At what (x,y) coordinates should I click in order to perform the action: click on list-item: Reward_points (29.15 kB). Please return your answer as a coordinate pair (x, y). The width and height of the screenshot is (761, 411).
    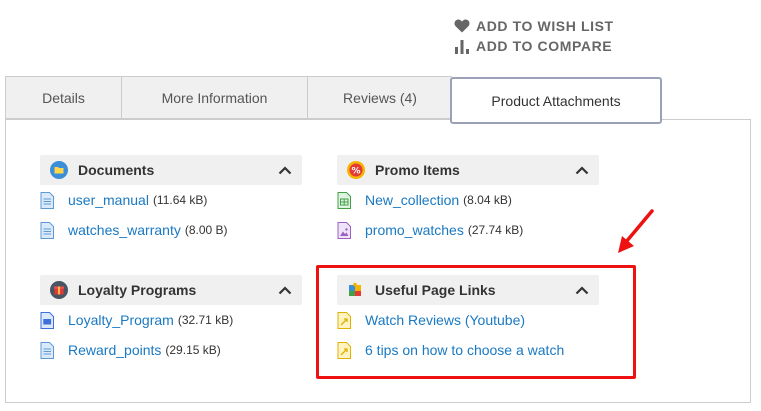
    Looking at the image, I should click on (171, 350).